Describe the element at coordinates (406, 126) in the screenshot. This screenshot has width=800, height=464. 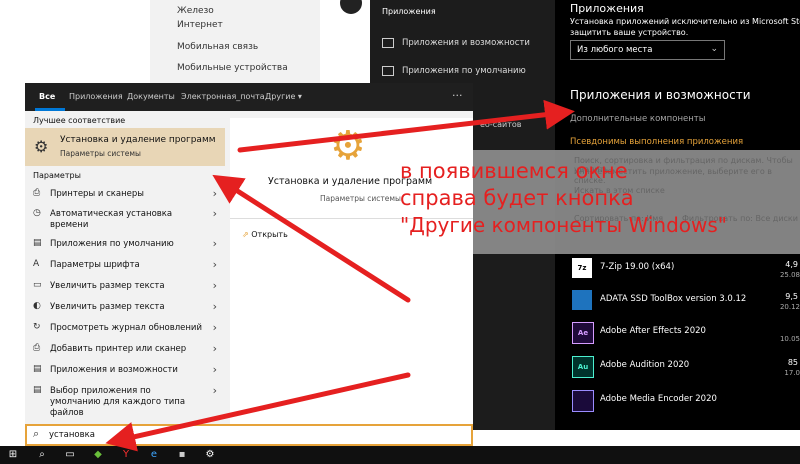
I see `arrow-to-components` at that location.